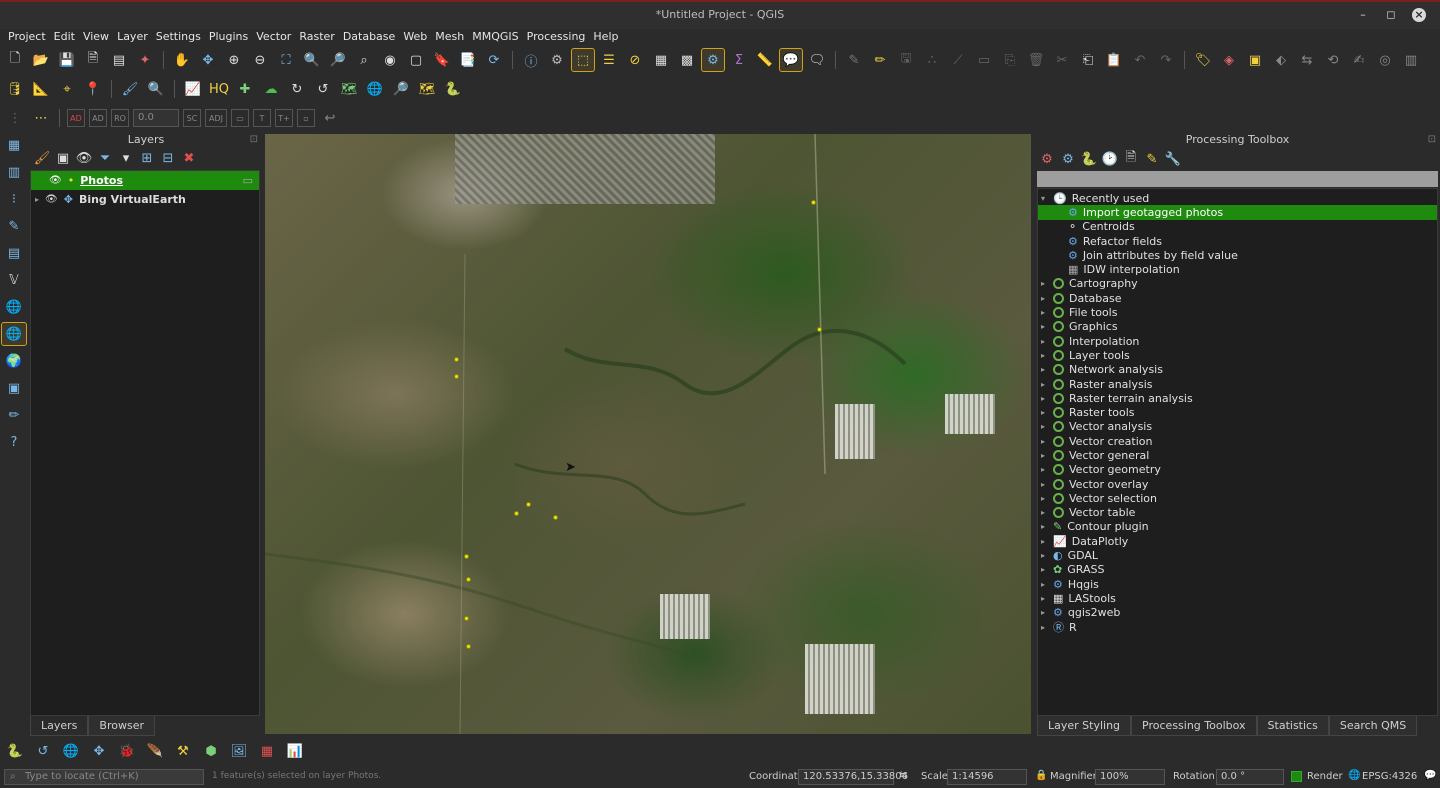 The height and width of the screenshot is (788, 1440). I want to click on crs-label: EPSG:4326, so click(1389, 776).